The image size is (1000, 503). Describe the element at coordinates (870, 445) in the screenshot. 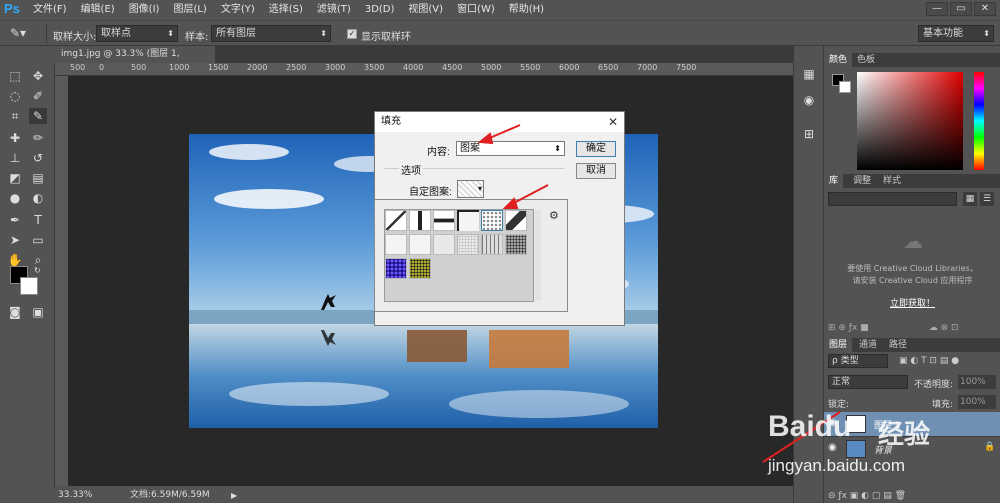

I see `baidu-watermark: Baidu 经验 jingyan.baidu.com` at that location.